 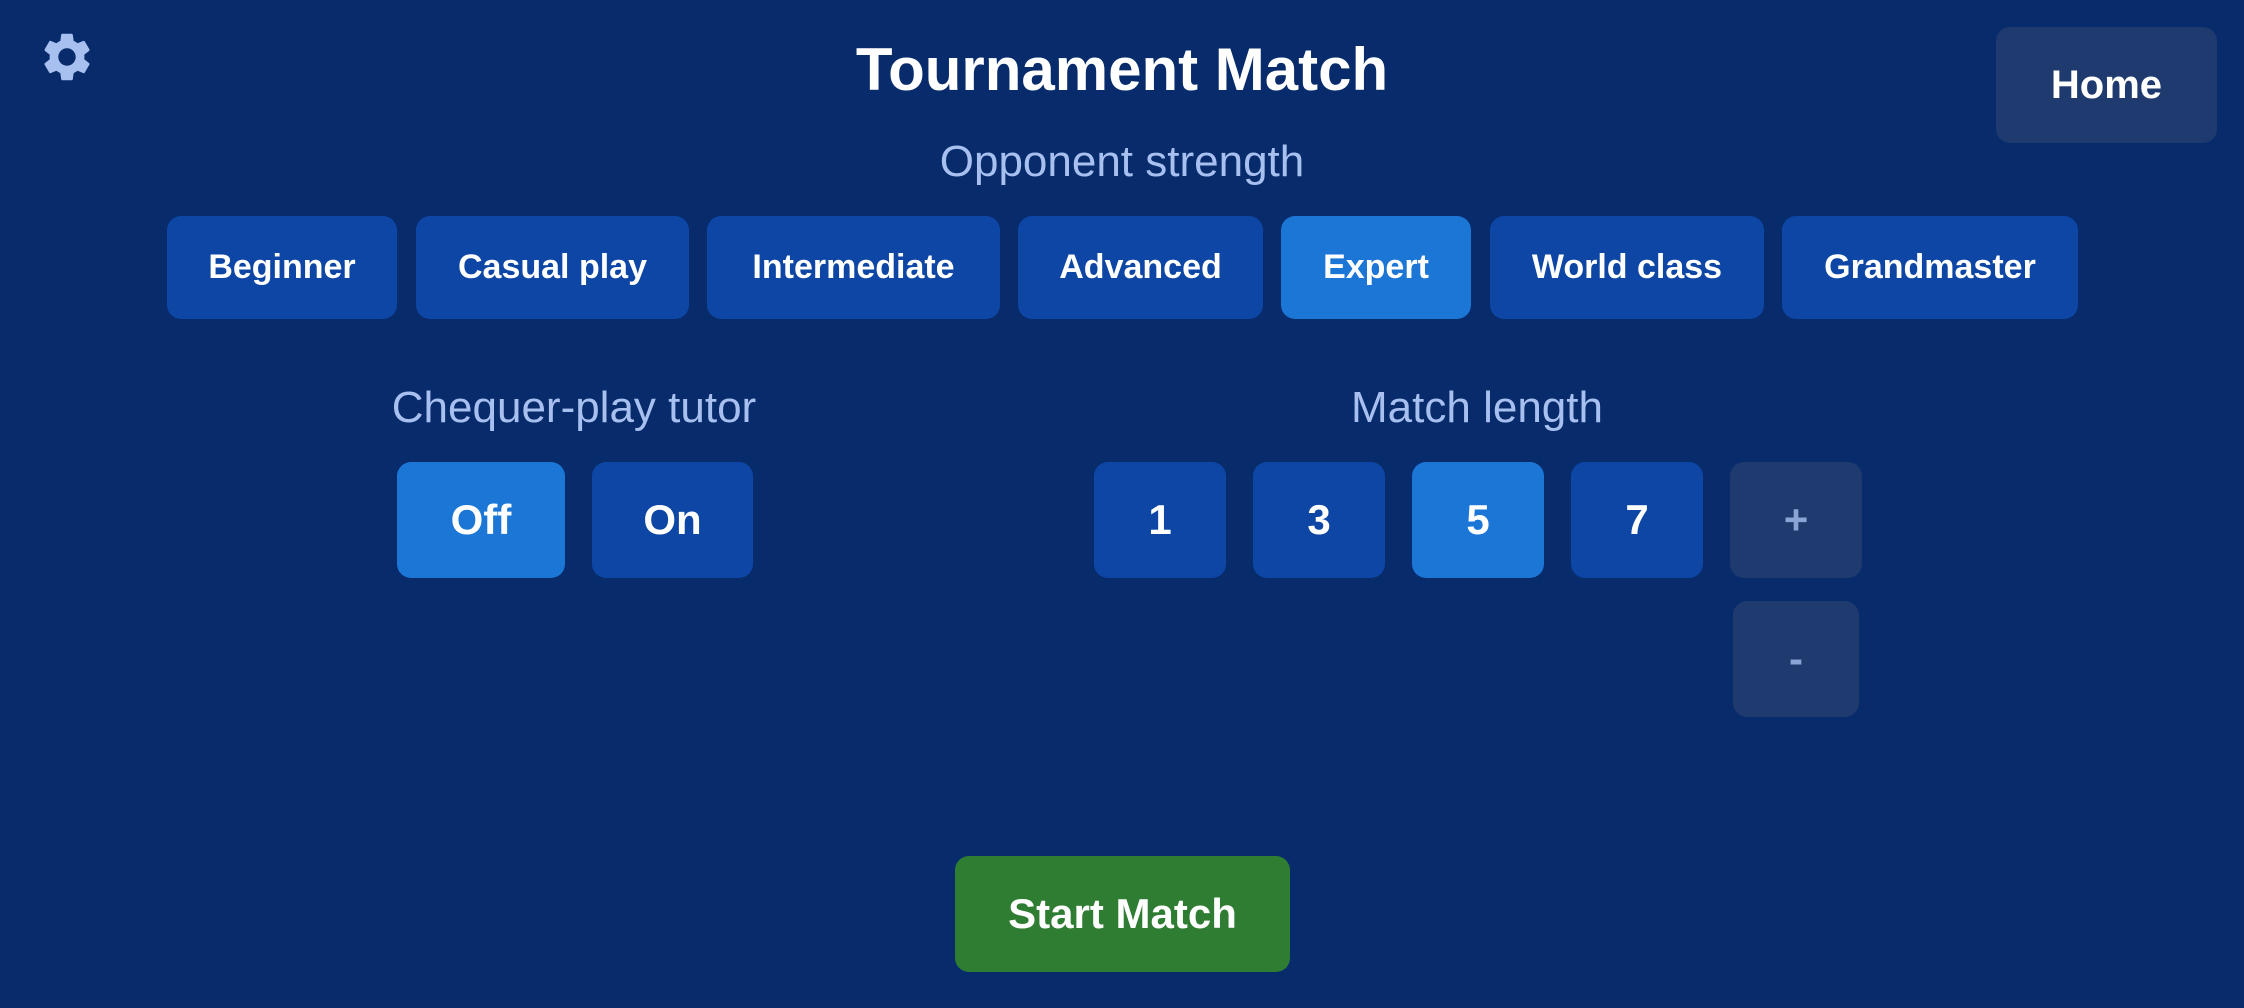 What do you see at coordinates (1637, 520) in the screenshot?
I see `match-length-7-button: 7` at bounding box center [1637, 520].